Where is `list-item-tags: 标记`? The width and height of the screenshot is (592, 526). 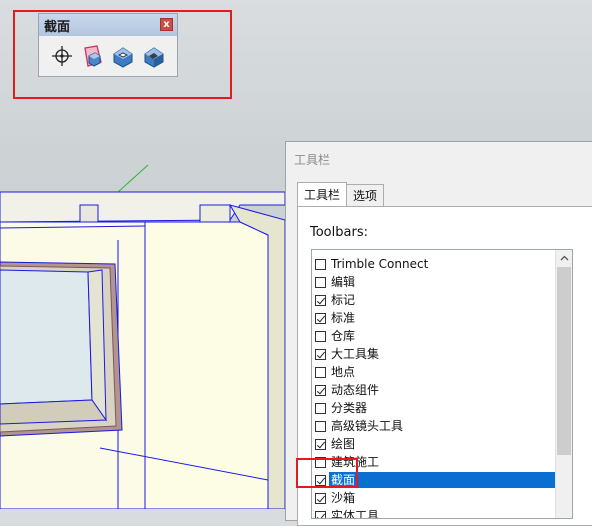 list-item-tags: 标记 is located at coordinates (435, 300).